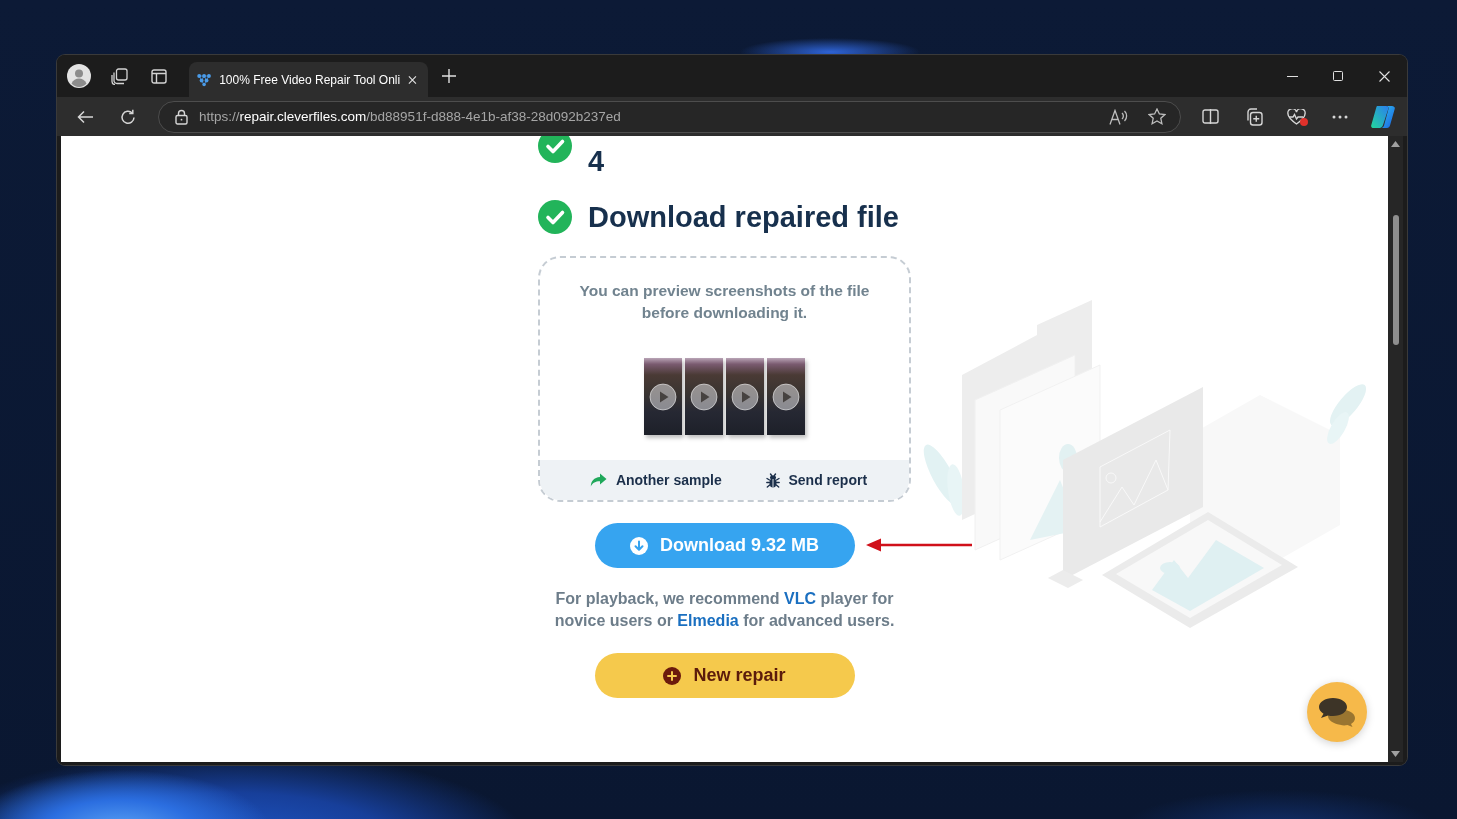  I want to click on window-icon, so click(159, 76).